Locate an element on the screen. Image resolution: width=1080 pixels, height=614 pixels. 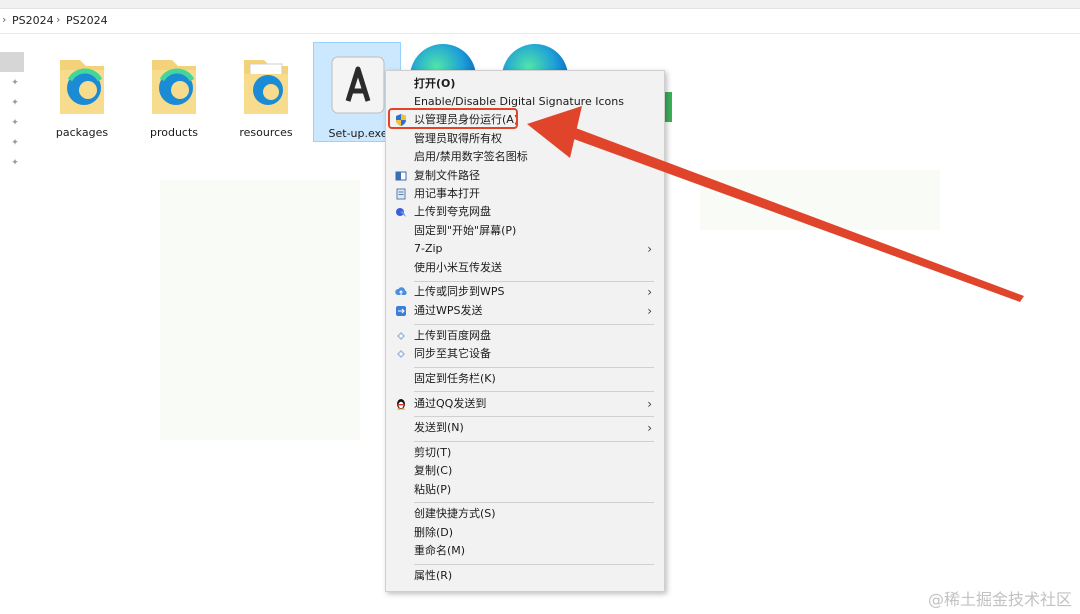
watermark: @稀土掘金技术社区 is located at coordinates (999, 599).